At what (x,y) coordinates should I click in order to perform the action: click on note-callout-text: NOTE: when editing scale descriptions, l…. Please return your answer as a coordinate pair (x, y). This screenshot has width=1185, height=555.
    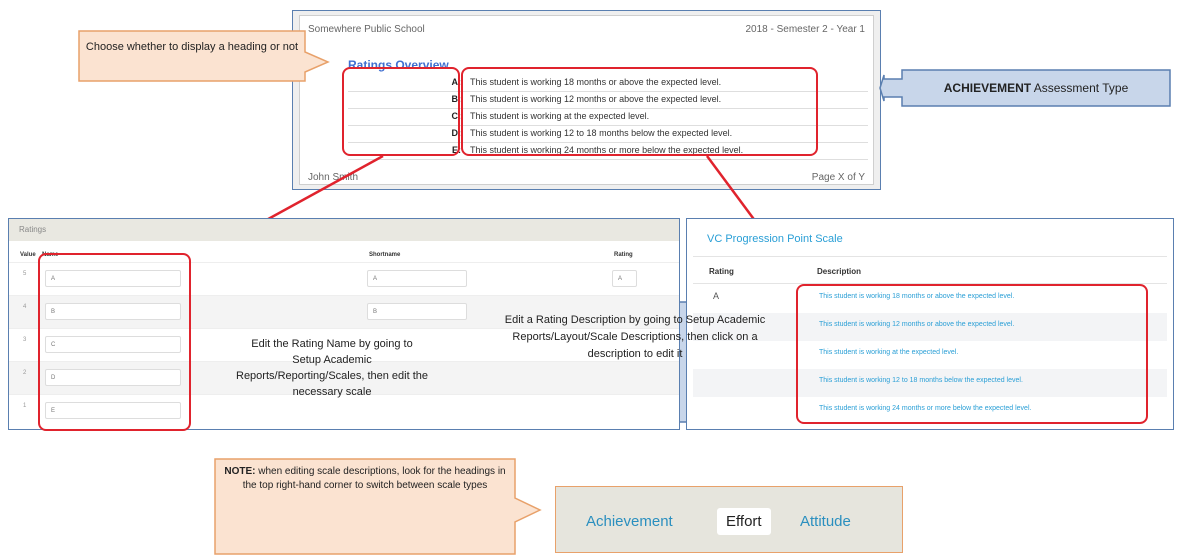
    Looking at the image, I should click on (365, 479).